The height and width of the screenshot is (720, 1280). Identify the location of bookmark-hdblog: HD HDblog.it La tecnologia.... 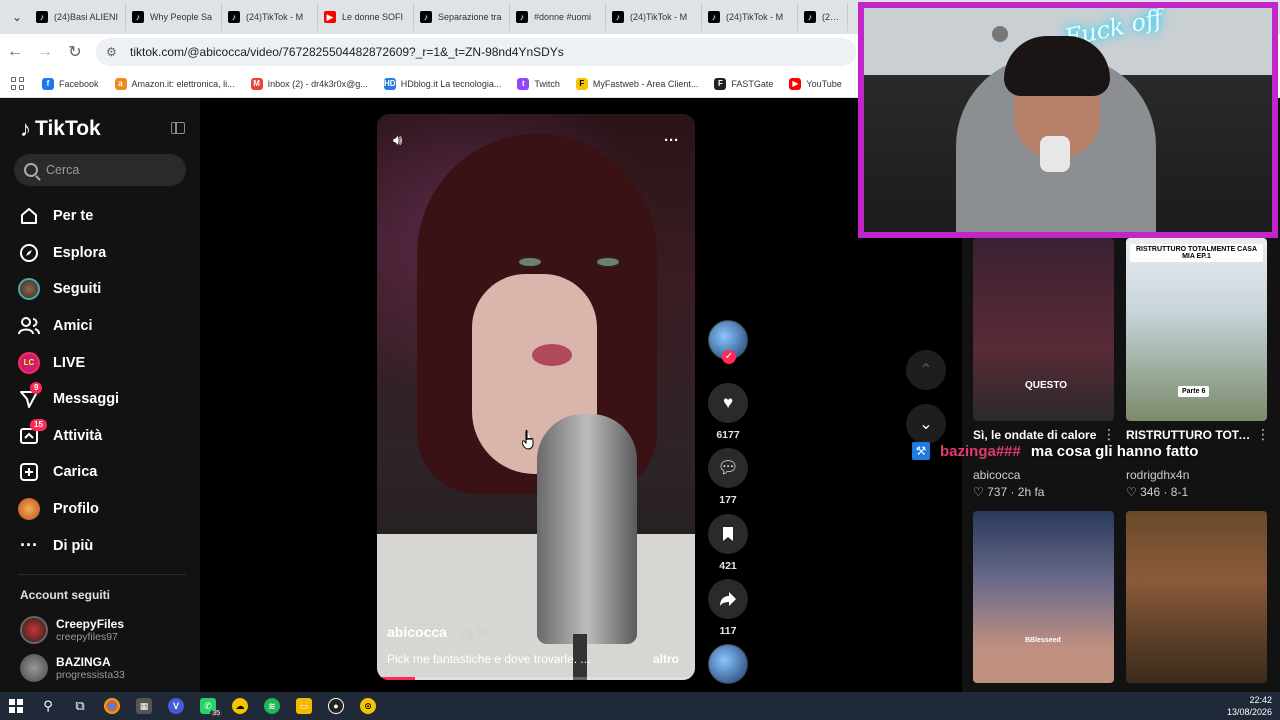
(443, 83).